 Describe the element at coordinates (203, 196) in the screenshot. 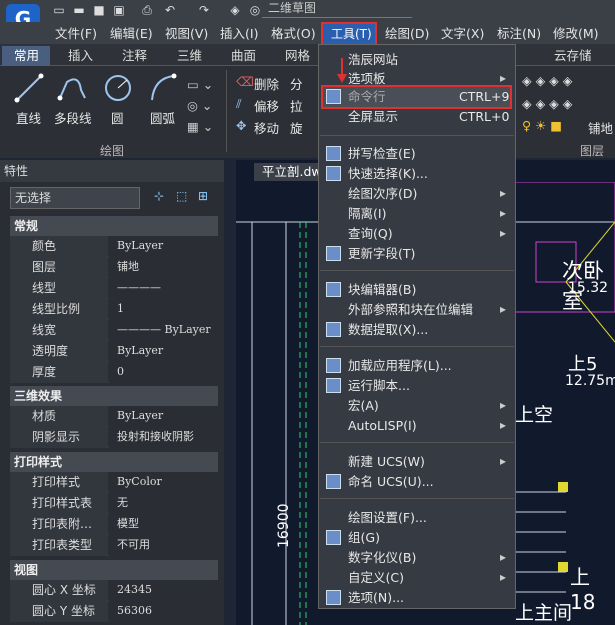

I see `pickadd-icon: ⊞` at that location.